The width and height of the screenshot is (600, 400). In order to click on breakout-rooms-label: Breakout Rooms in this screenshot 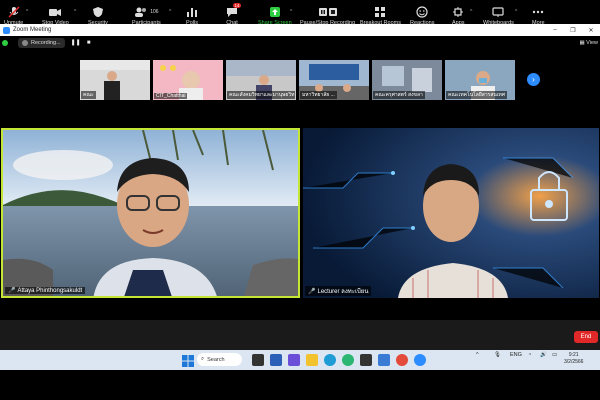, I will do `click(380, 23)`.